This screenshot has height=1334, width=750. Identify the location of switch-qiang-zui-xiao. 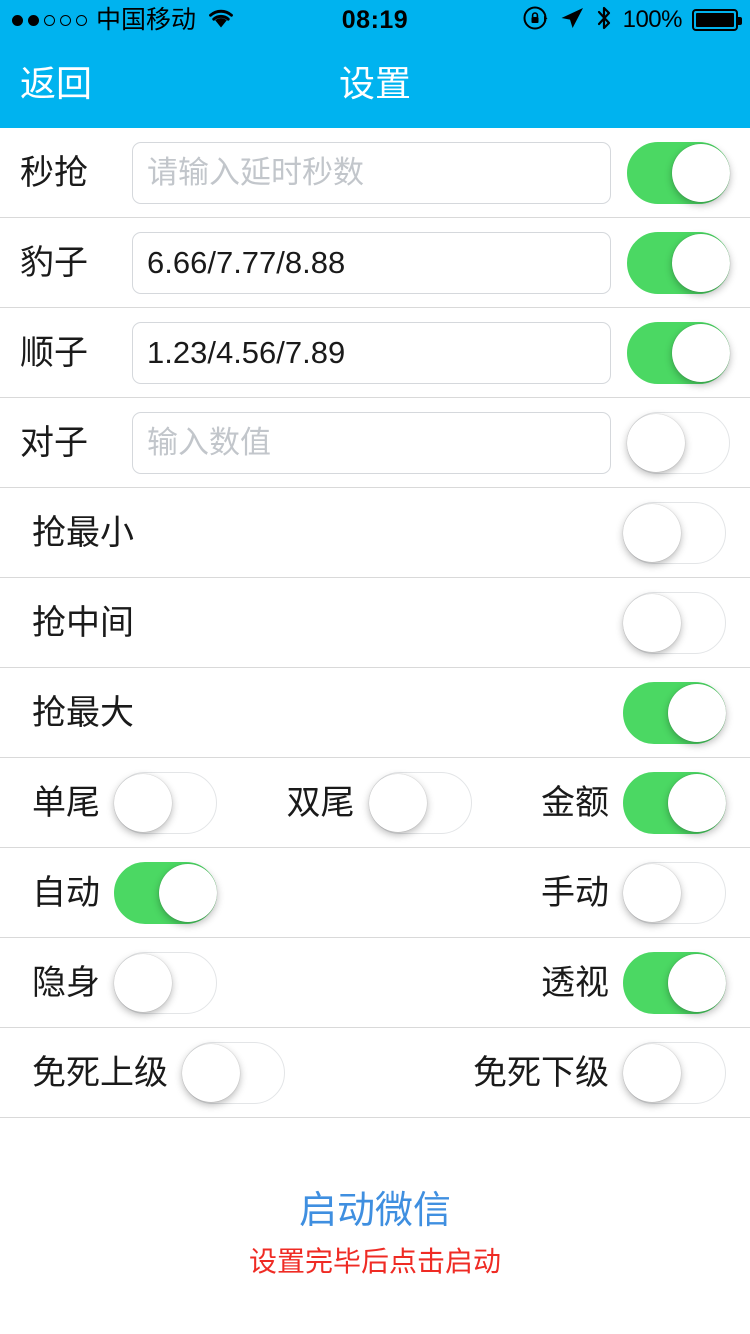
(674, 532).